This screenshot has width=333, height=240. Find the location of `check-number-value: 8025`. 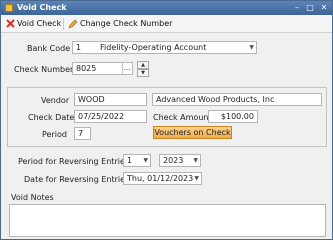

check-number-value: 8025 is located at coordinates (86, 68).